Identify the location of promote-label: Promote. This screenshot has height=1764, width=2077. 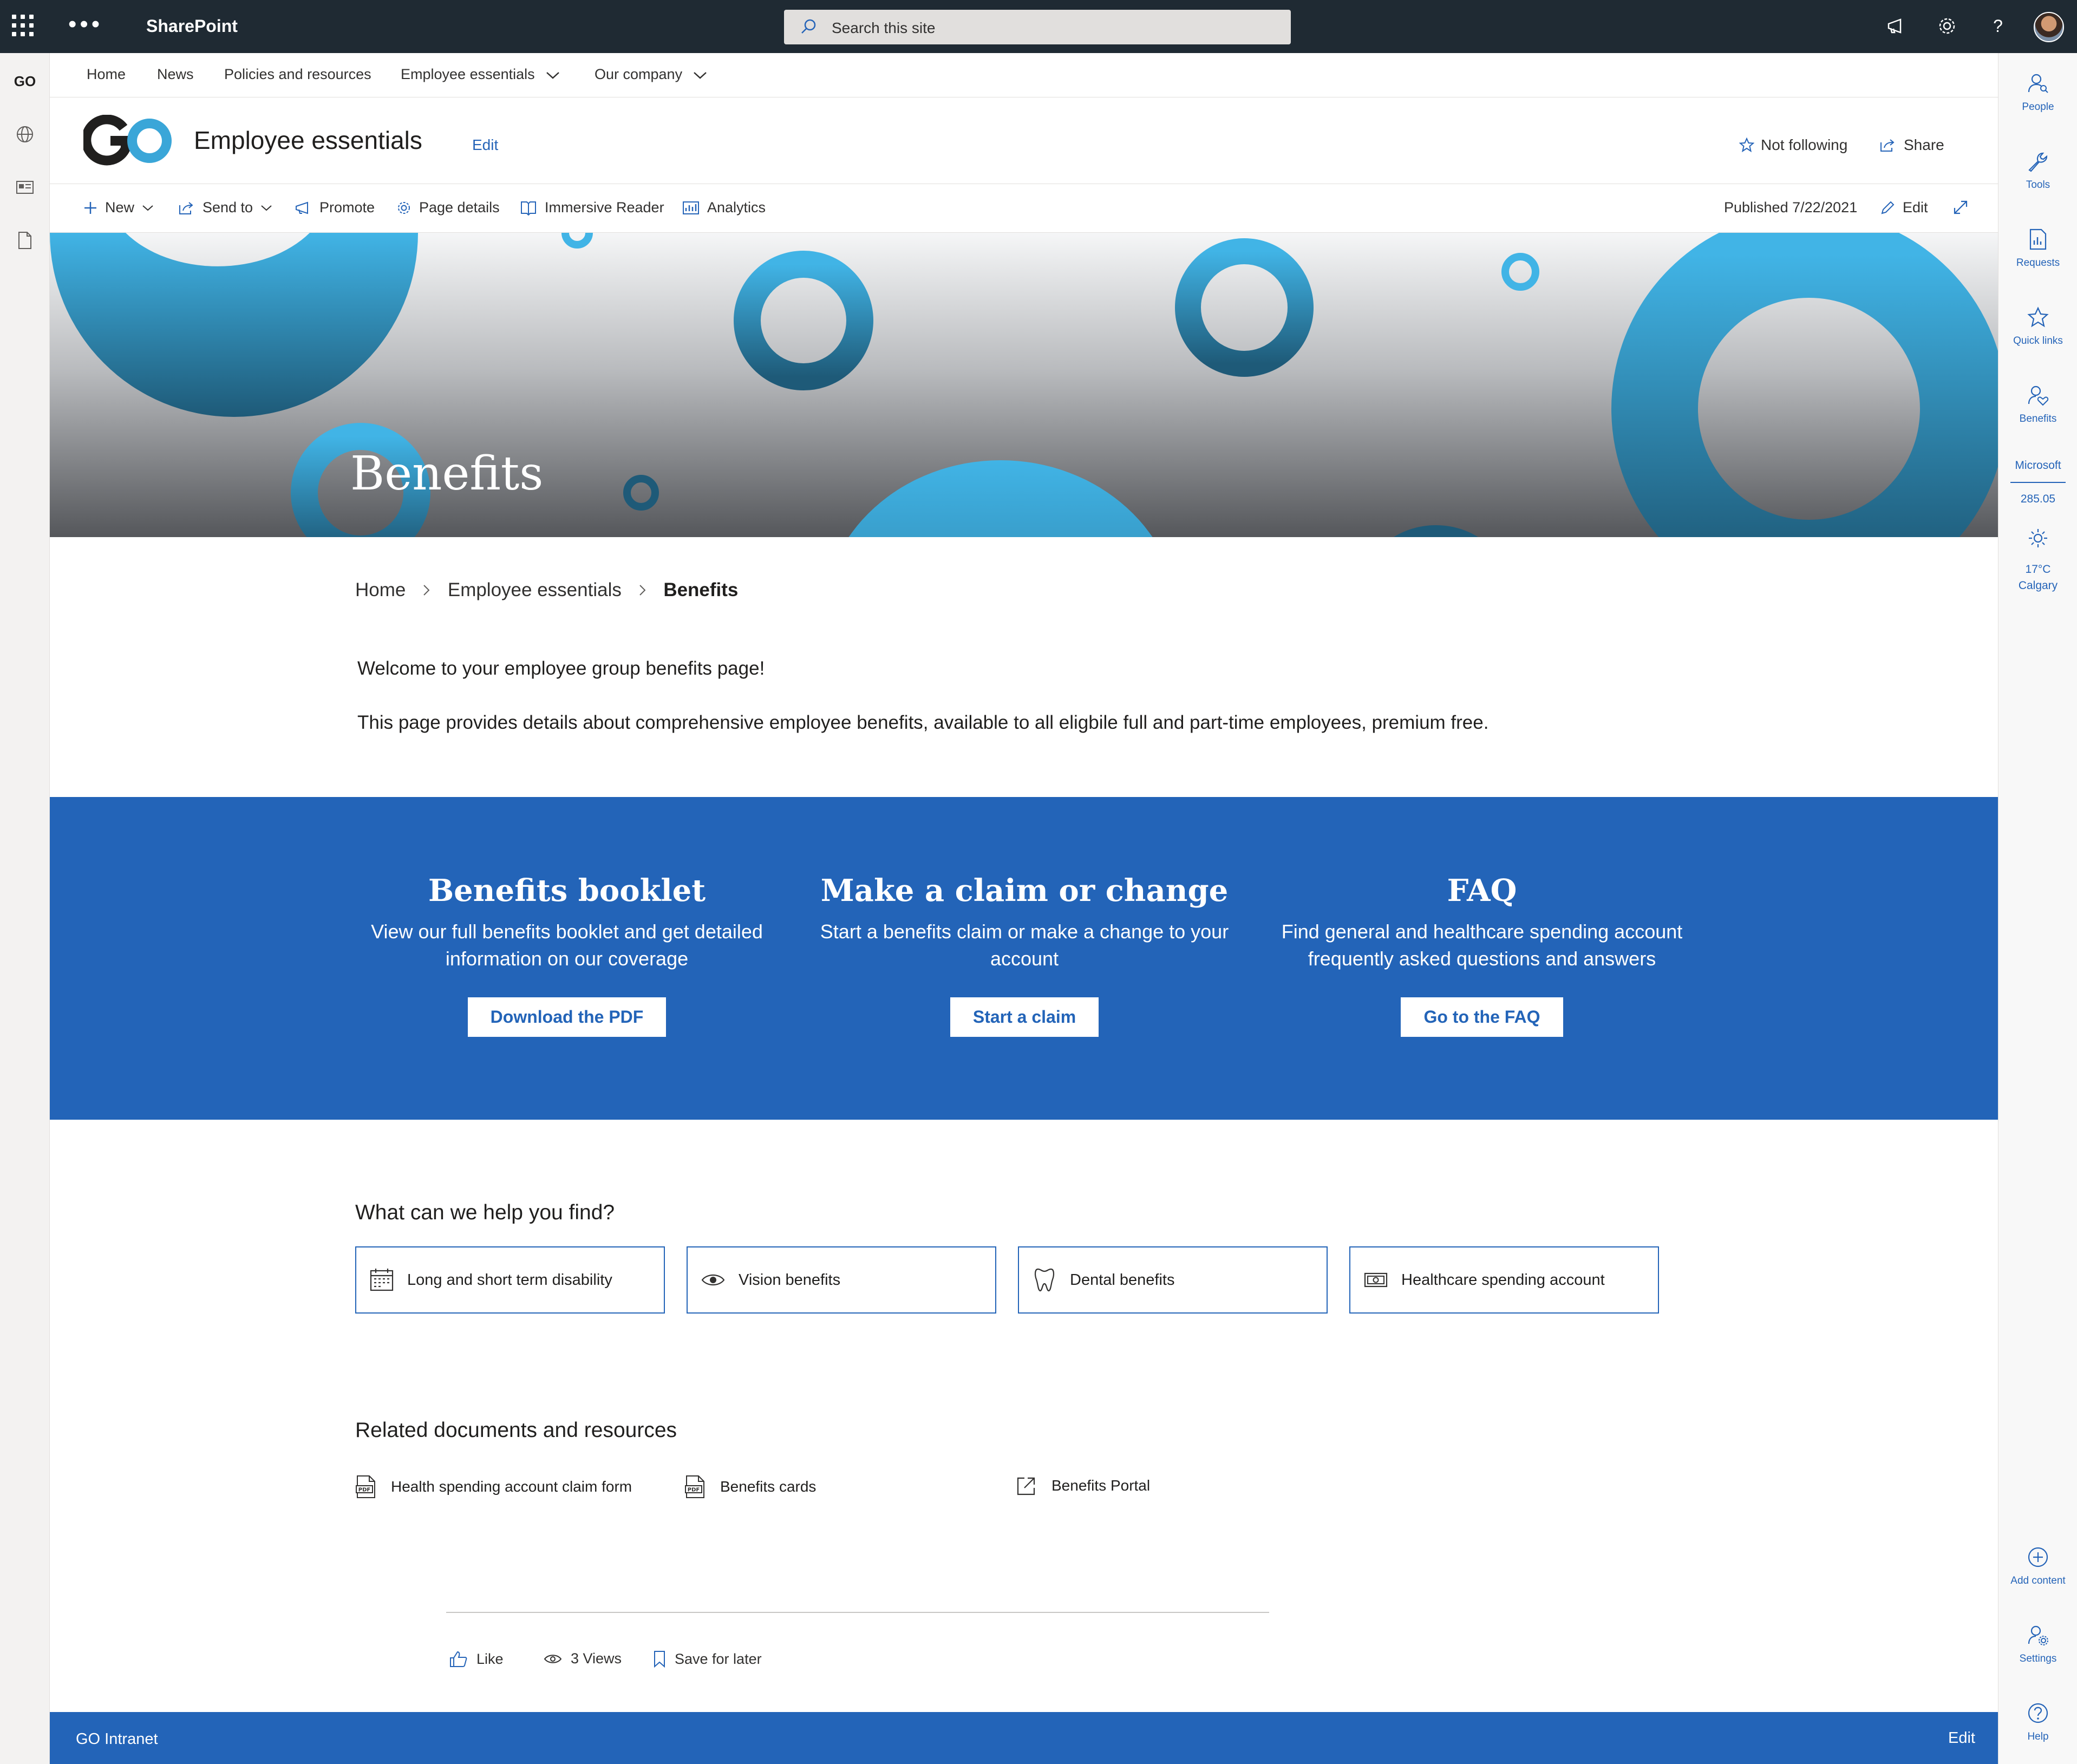
(347, 207).